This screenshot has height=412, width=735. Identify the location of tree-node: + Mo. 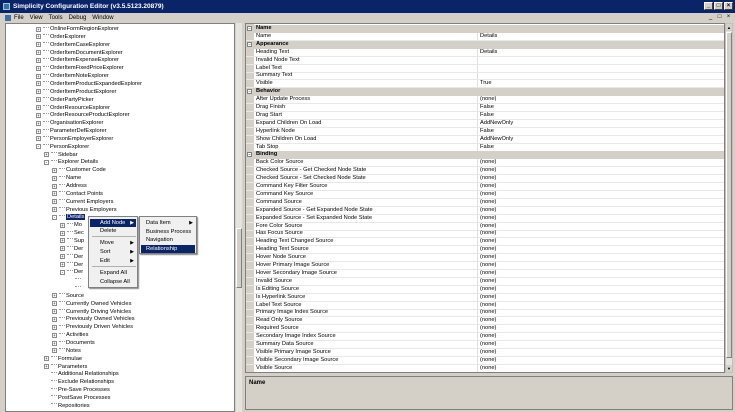
(71, 225).